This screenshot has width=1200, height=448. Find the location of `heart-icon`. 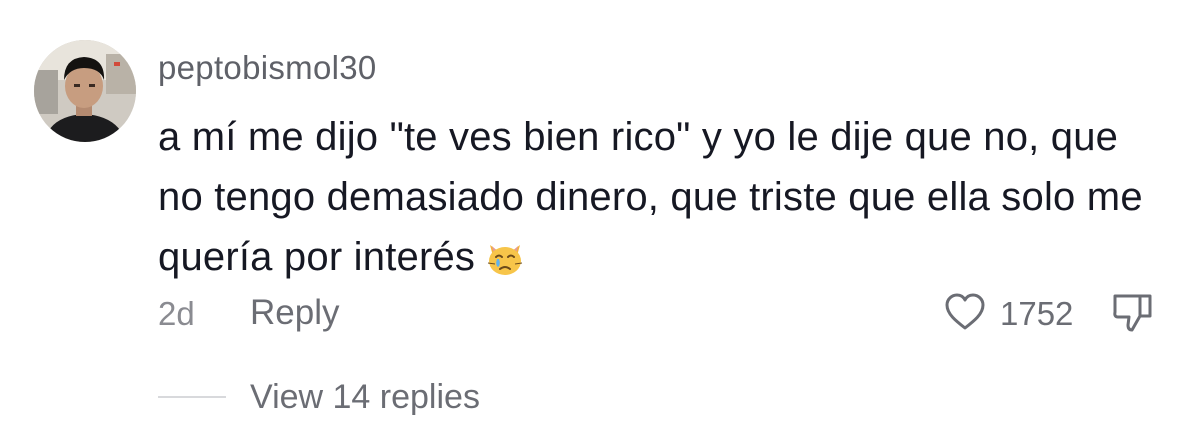

heart-icon is located at coordinates (965, 311).